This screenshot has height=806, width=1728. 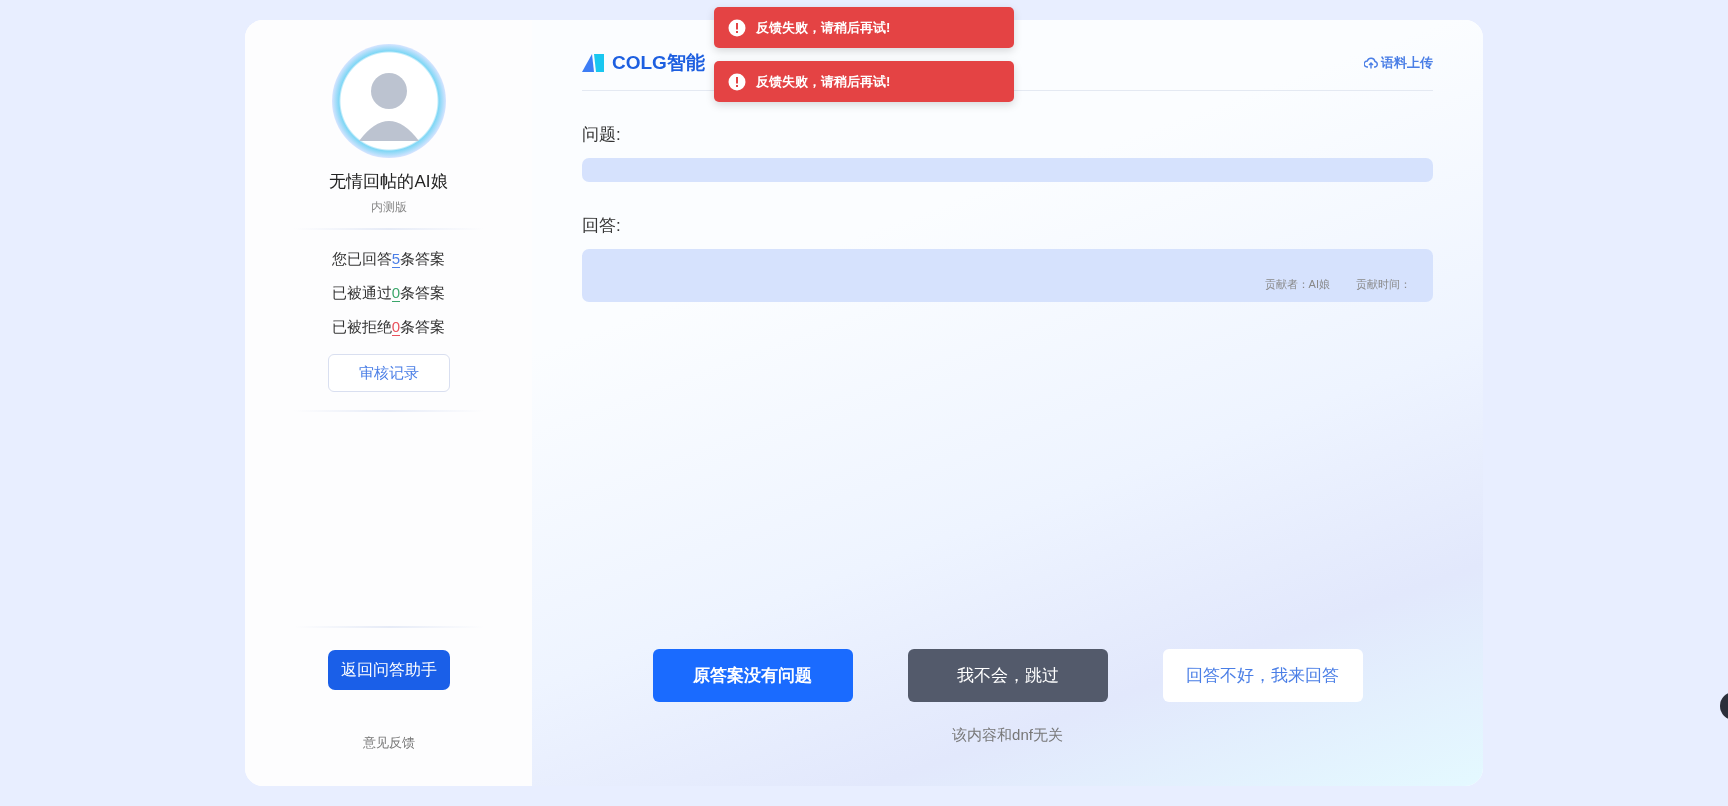 What do you see at coordinates (1371, 63) in the screenshot?
I see `upload-icon` at bounding box center [1371, 63].